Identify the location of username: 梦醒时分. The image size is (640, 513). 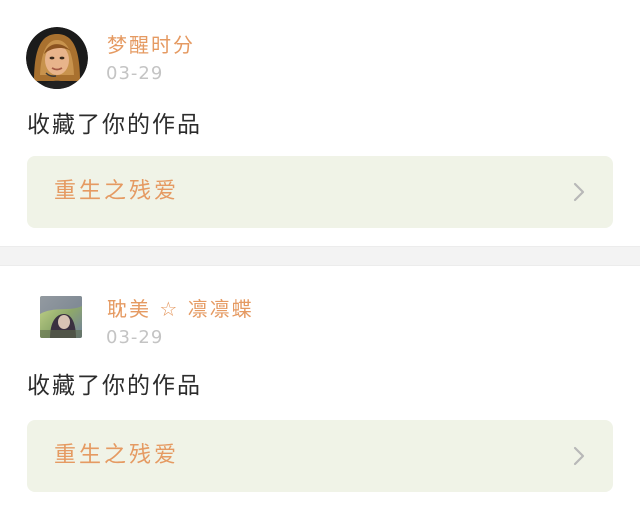
(151, 45).